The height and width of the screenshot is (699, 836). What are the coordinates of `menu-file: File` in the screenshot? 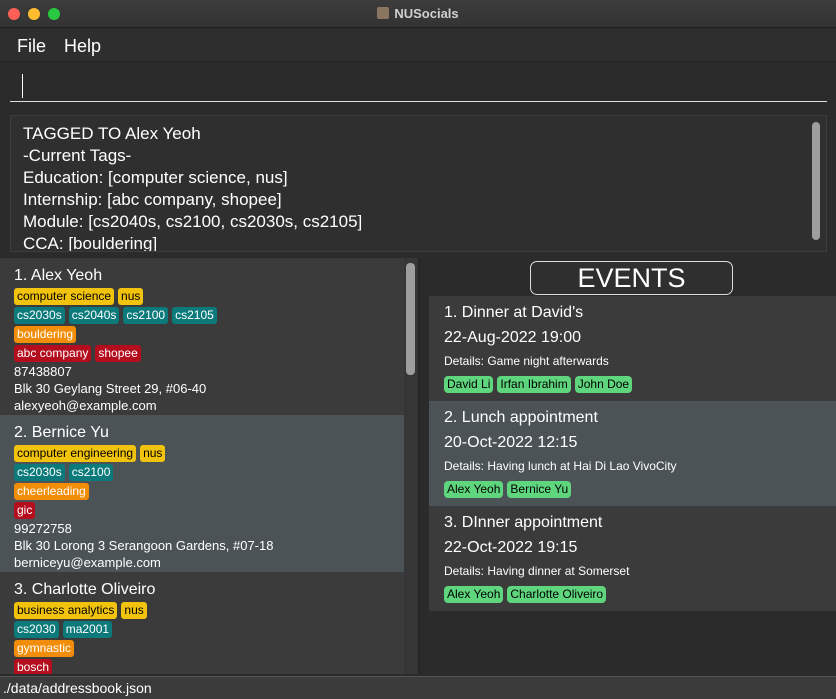 It's located at (31, 46).